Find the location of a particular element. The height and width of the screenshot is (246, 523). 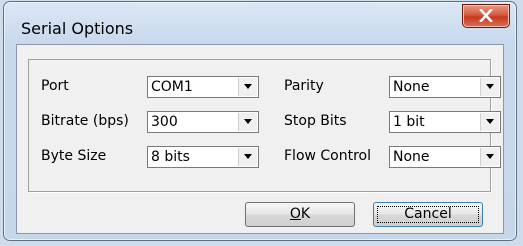

focus-rectangle is located at coordinates (428, 214).